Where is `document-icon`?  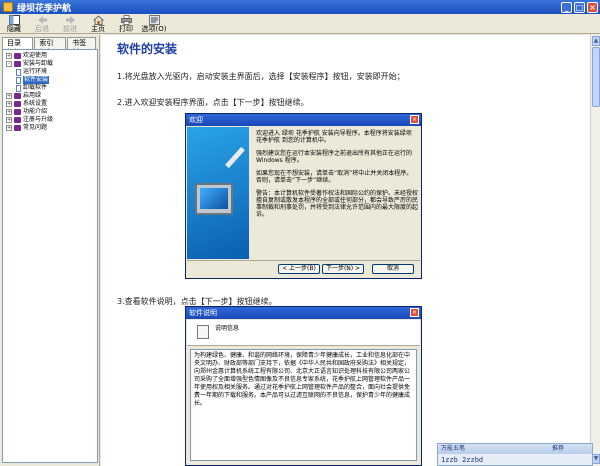 document-icon is located at coordinates (203, 332).